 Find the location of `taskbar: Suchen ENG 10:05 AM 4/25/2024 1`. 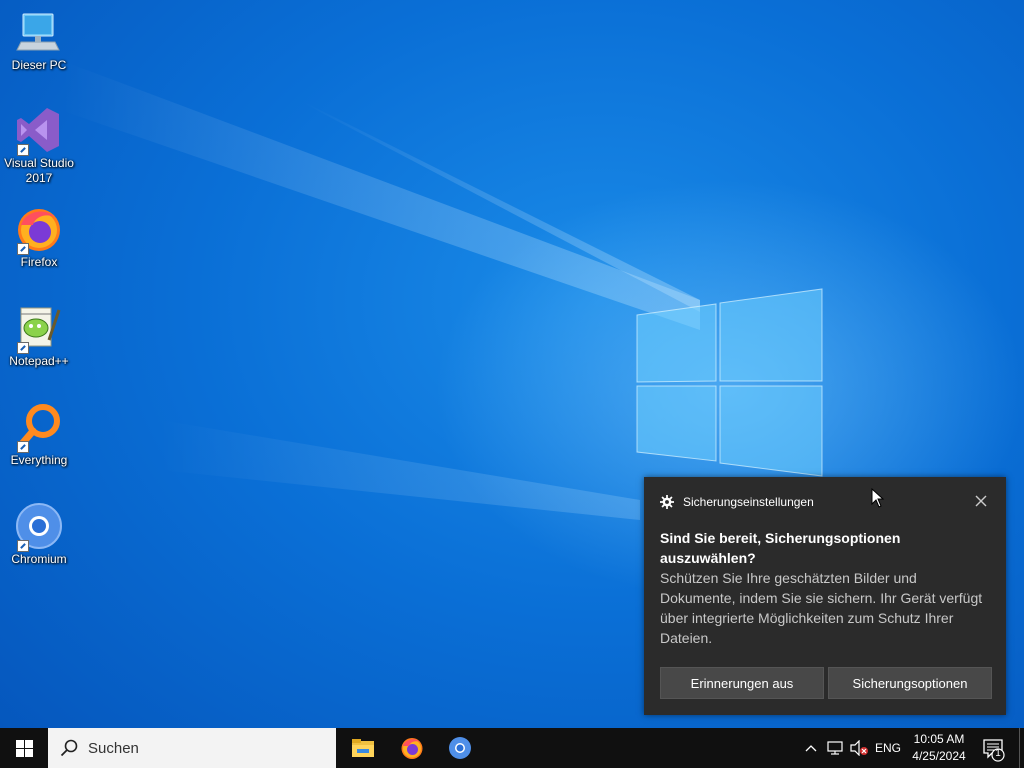

taskbar: Suchen ENG 10:05 AM 4/25/2024 1 is located at coordinates (512, 748).